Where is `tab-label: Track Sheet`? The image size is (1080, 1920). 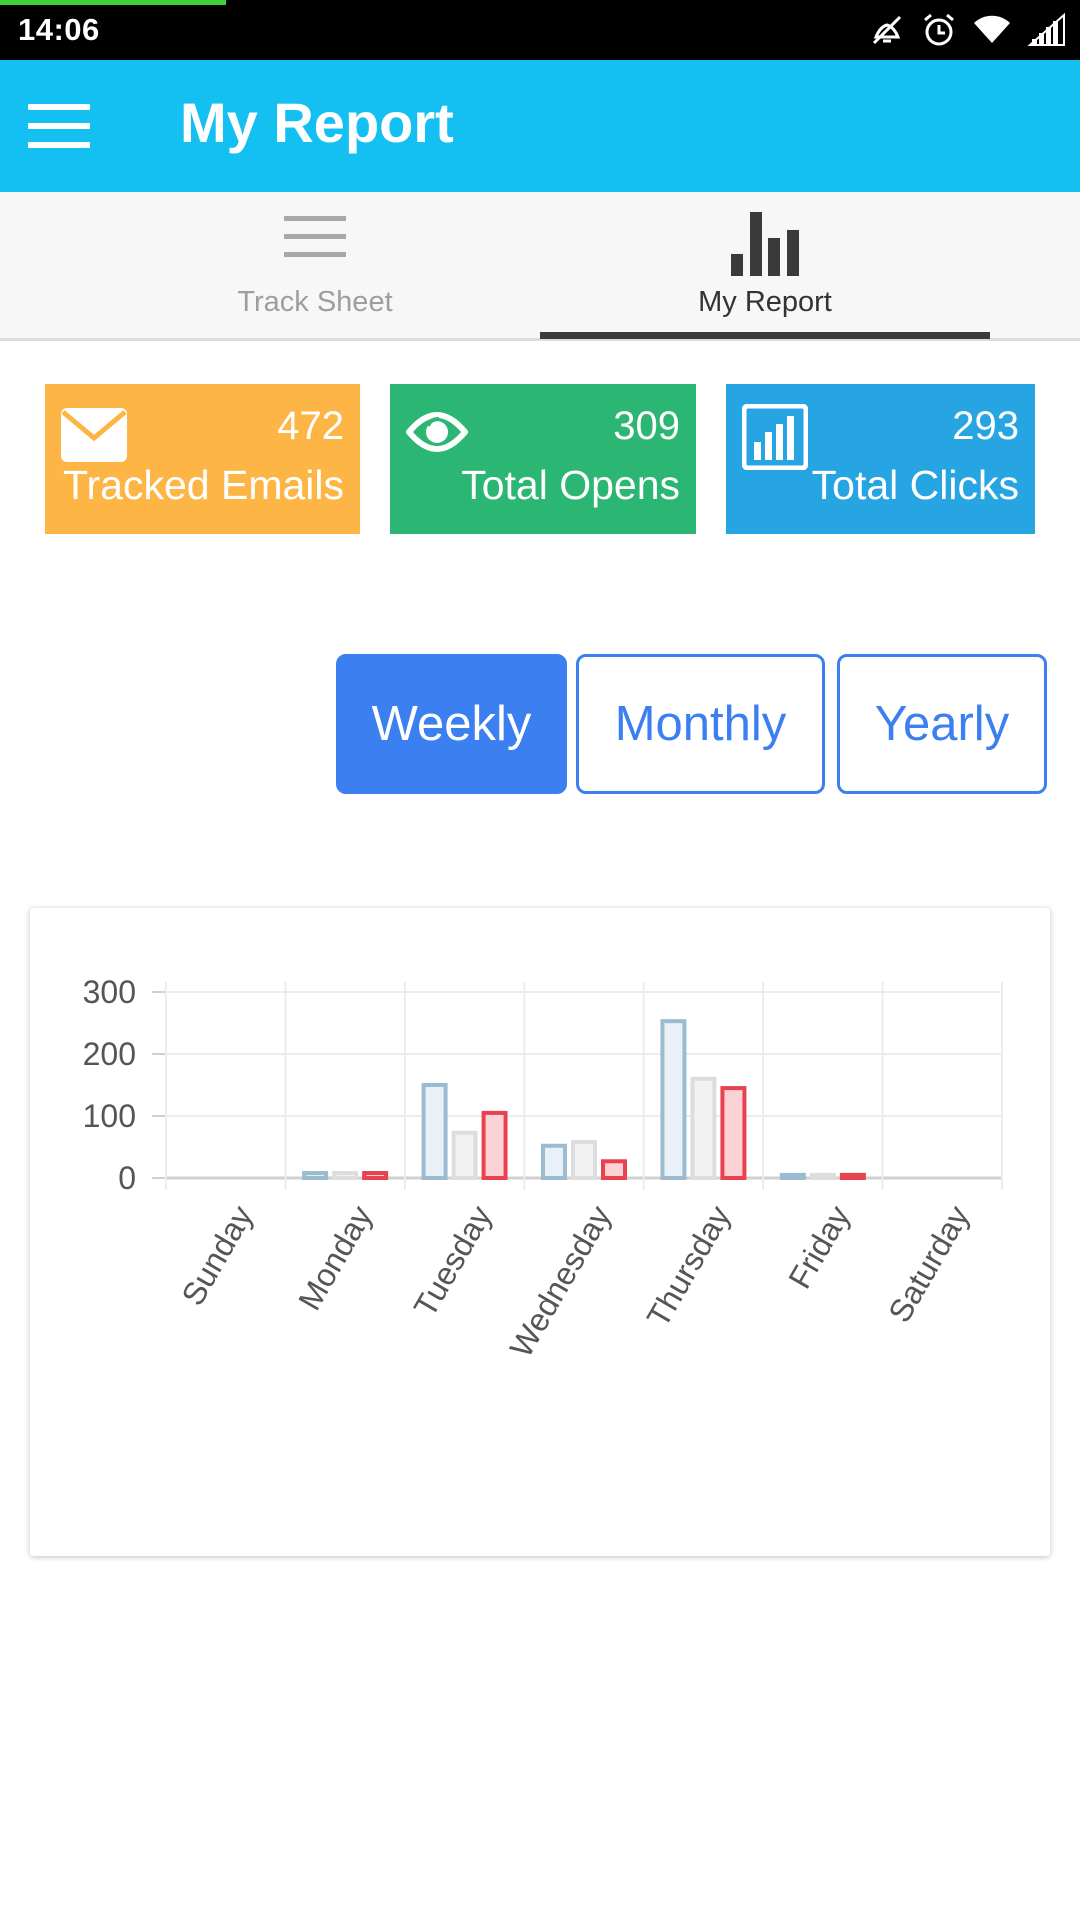 tab-label: Track Sheet is located at coordinates (315, 302).